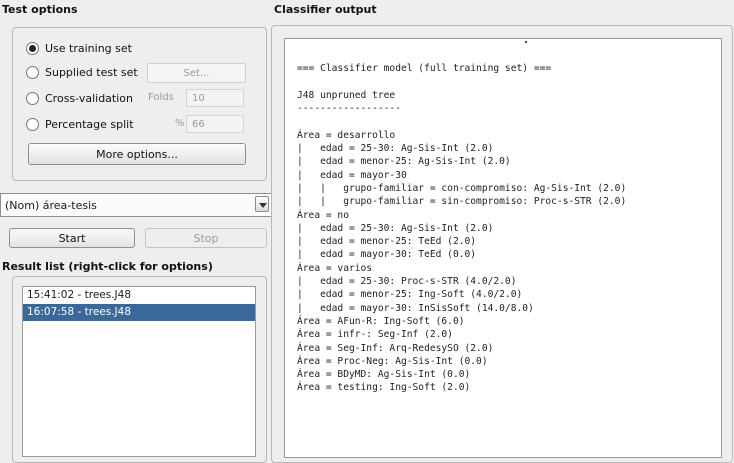 The image size is (734, 463). Describe the element at coordinates (404, 162) in the screenshot. I see `output-line: | edad = menor-25: Ag-Sis-Int (2.0)` at that location.